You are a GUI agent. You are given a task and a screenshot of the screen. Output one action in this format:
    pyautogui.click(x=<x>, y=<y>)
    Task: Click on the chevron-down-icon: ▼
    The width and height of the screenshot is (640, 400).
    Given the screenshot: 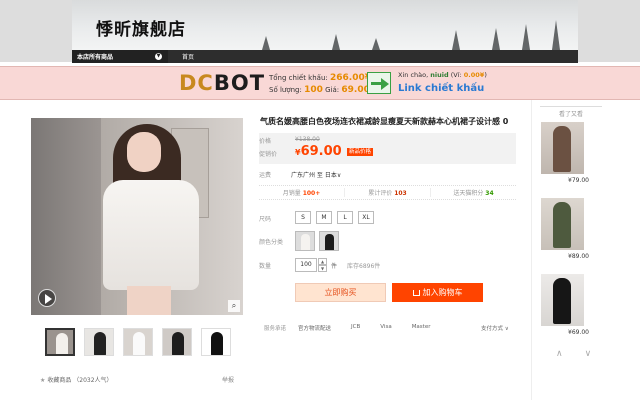 What is the action you would take?
    pyautogui.click(x=158, y=56)
    